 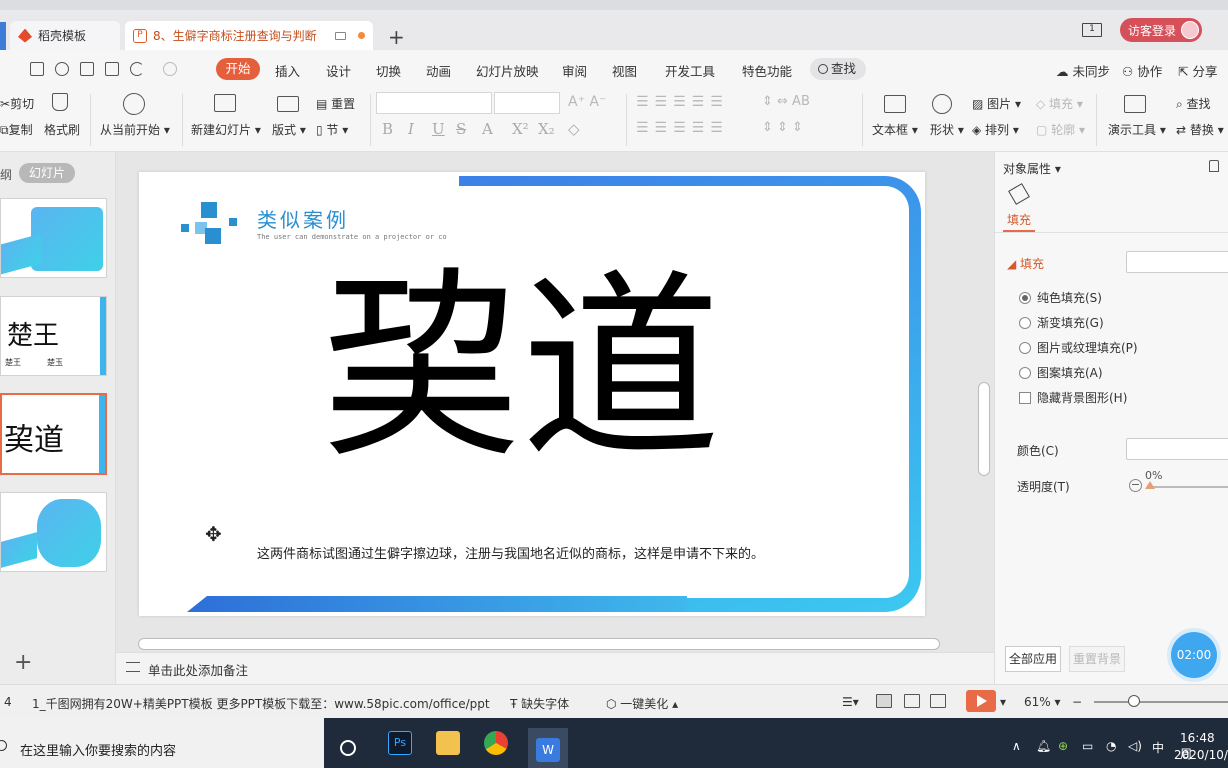 I want to click on font-size-select, so click(x=527, y=103).